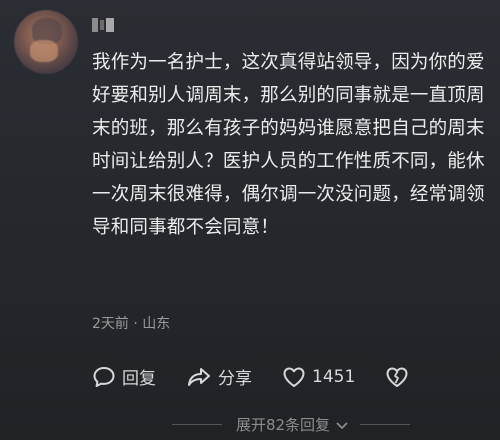 The image size is (500, 440). What do you see at coordinates (156, 324) in the screenshot?
I see `comment-location: 山东` at bounding box center [156, 324].